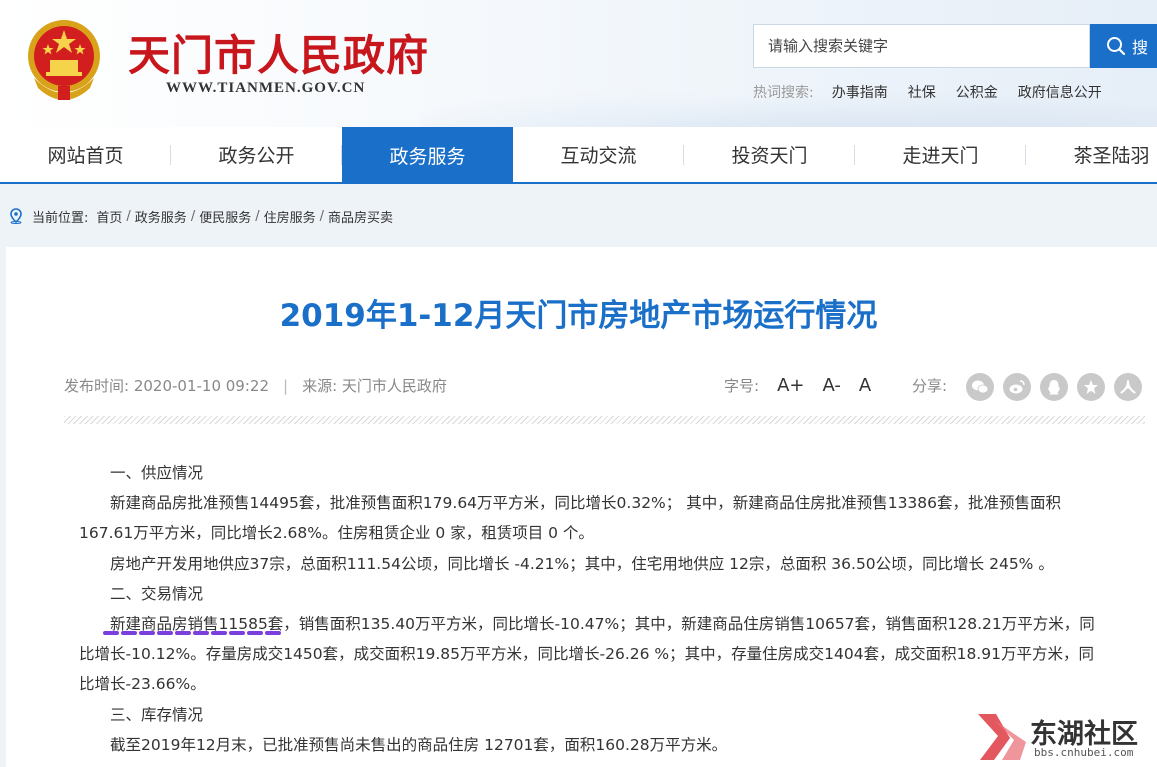 This screenshot has width=1157, height=767. I want to click on hot-word-housing-fund: 公积金, so click(977, 92).